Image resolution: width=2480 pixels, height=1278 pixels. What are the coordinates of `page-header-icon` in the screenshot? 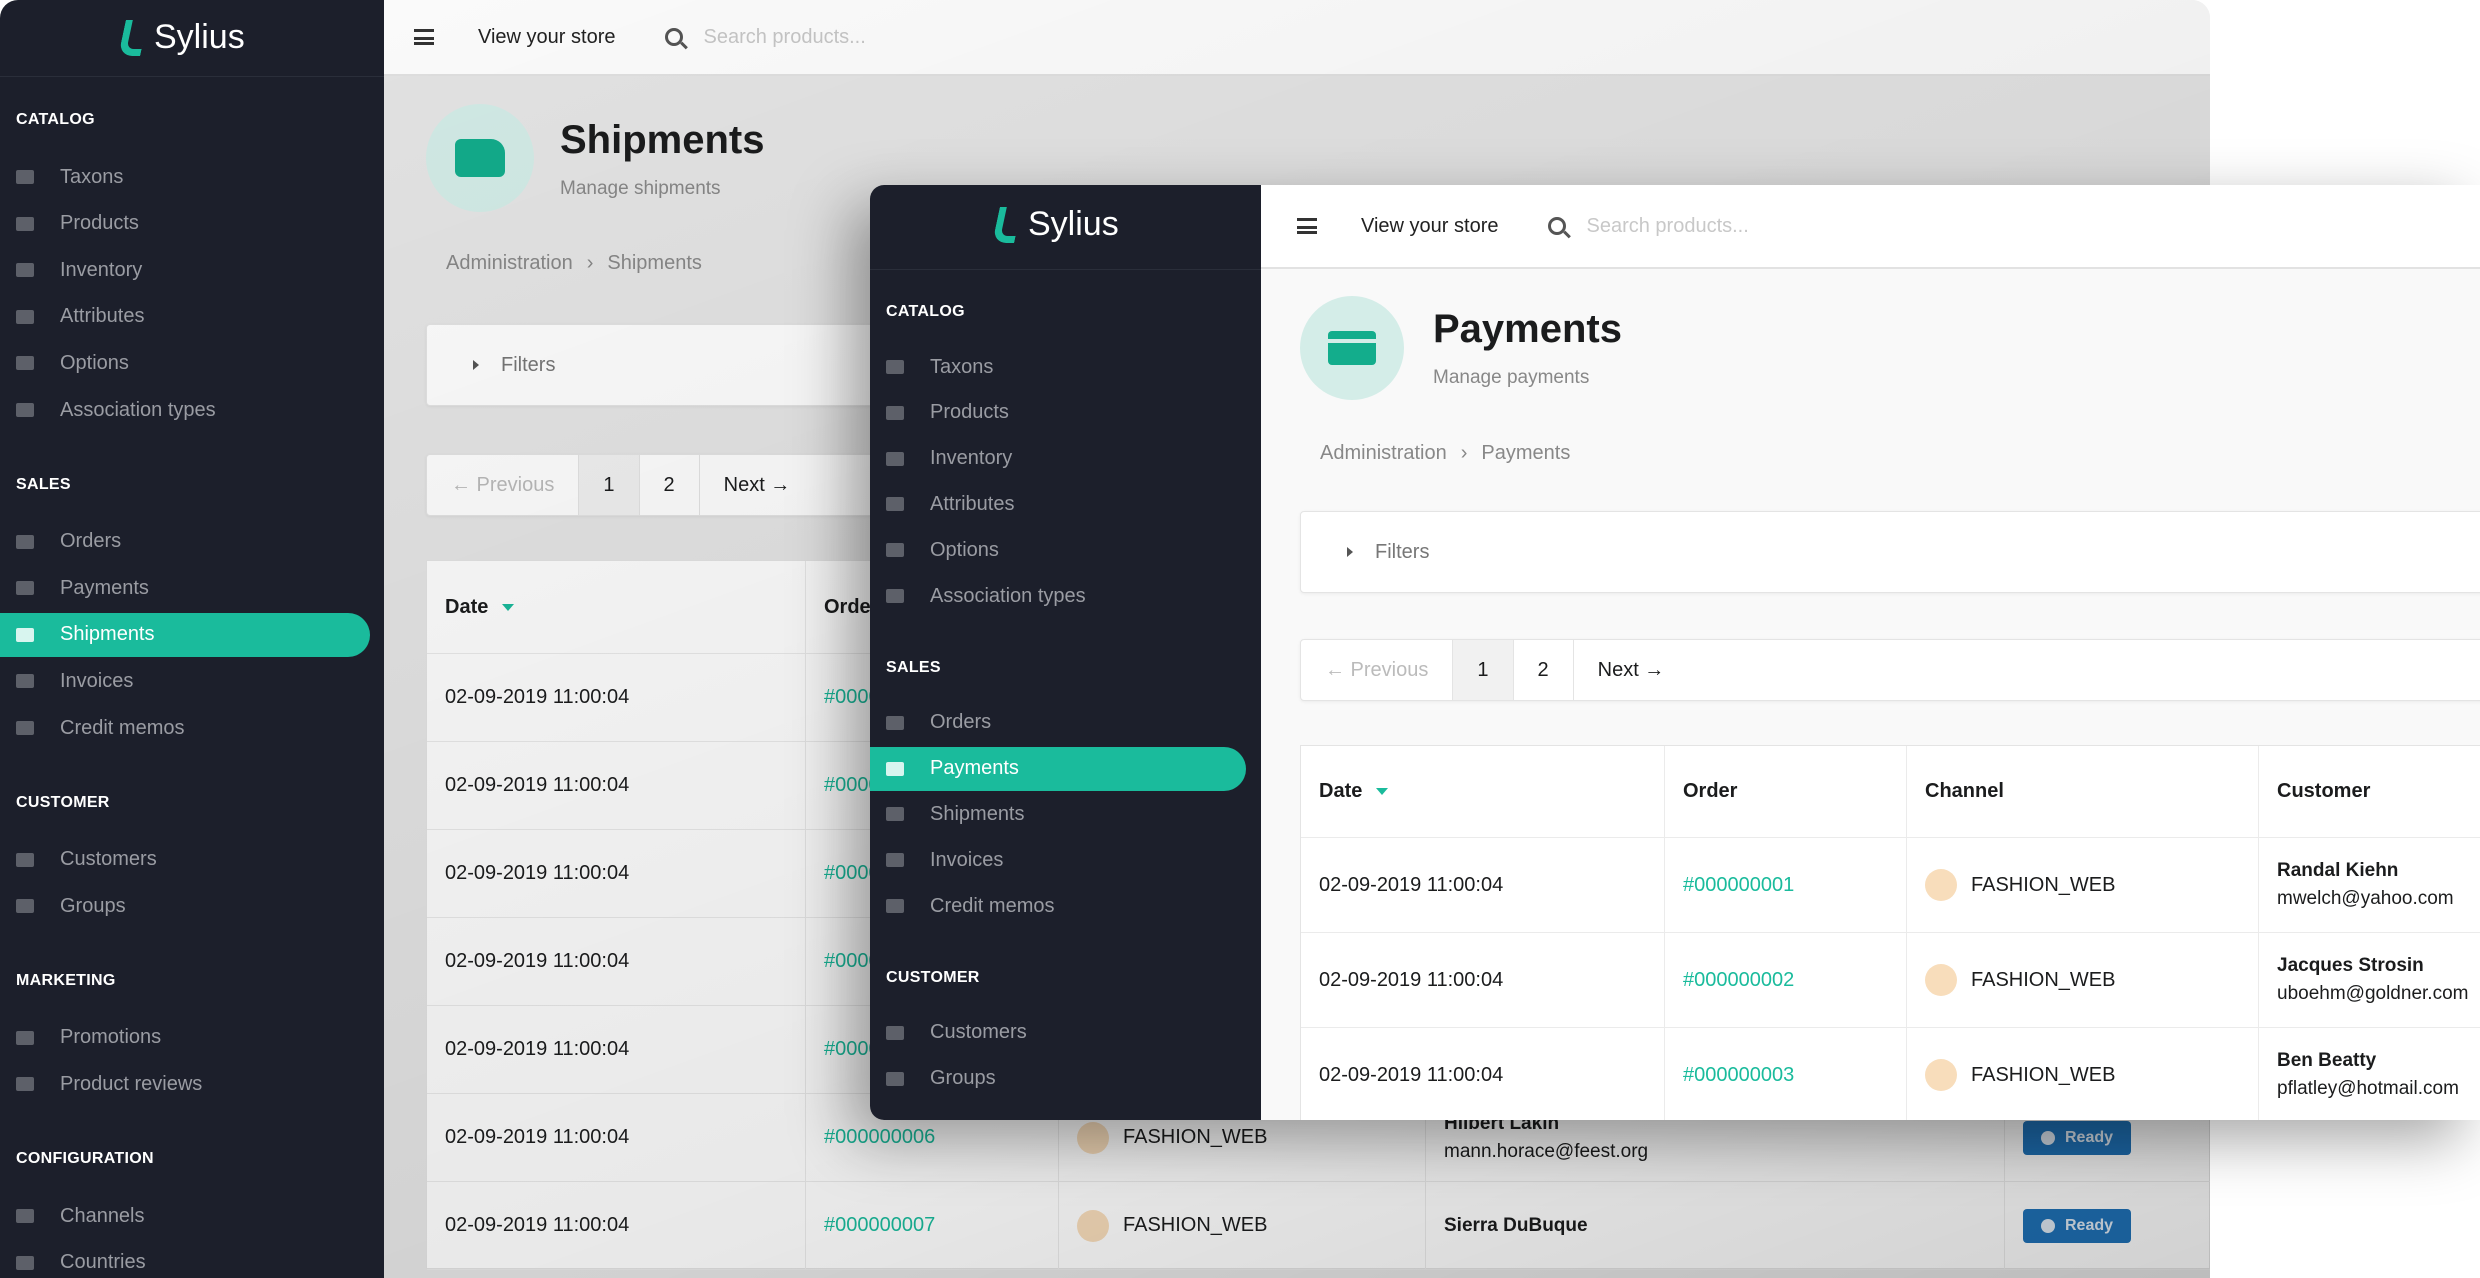 It's located at (480, 158).